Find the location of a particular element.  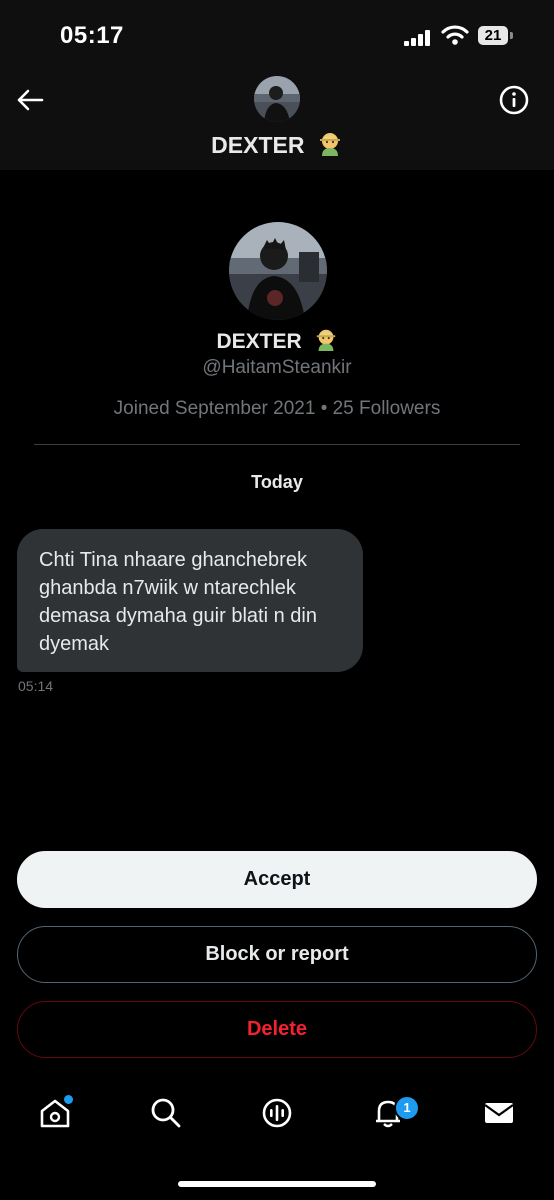

conversation-header: DEXTER is located at coordinates (277, 120).